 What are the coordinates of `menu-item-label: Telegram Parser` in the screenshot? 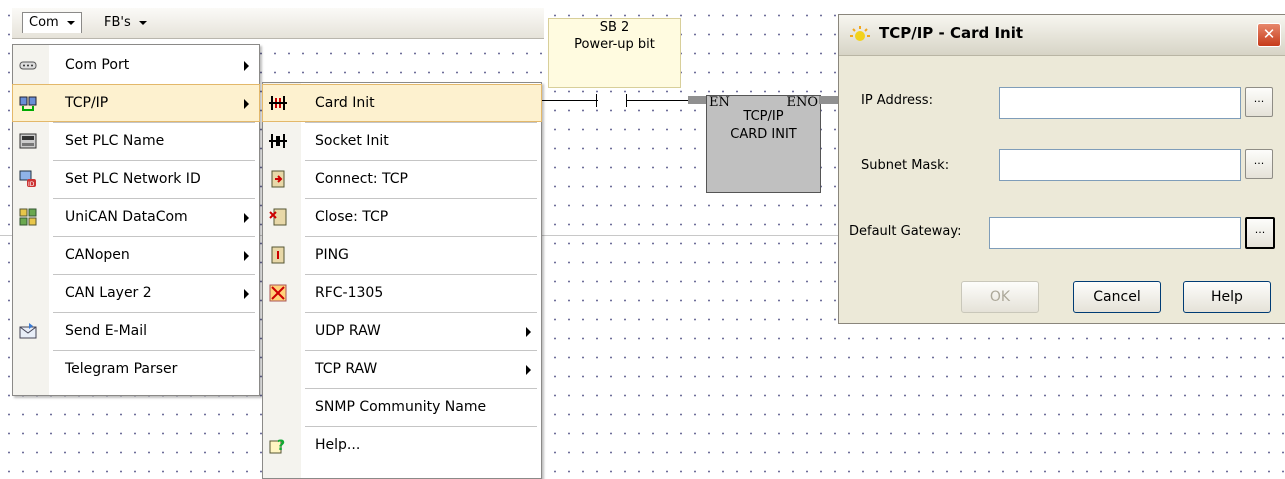 It's located at (121, 369).